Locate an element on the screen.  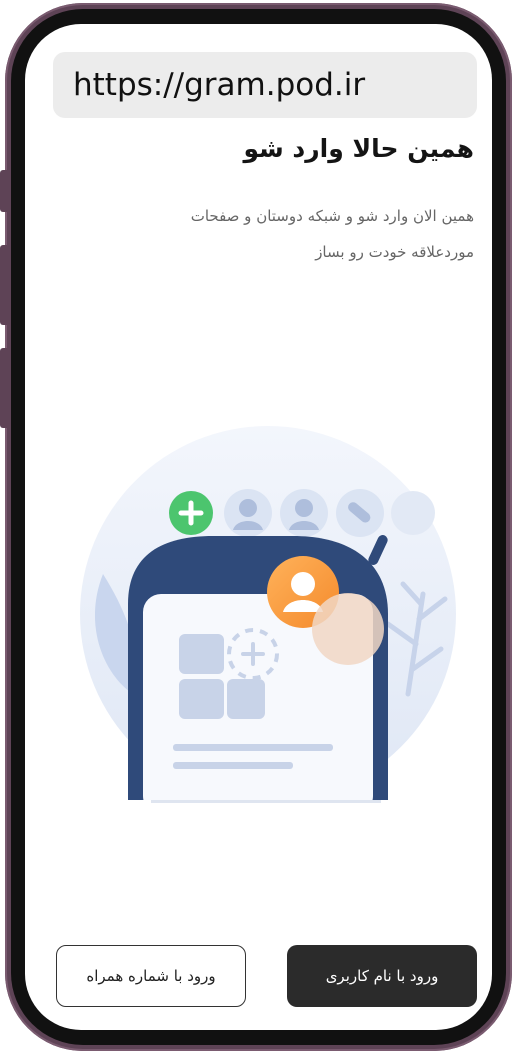
username-login-label: ورود با نام کاربری is located at coordinates (382, 976).